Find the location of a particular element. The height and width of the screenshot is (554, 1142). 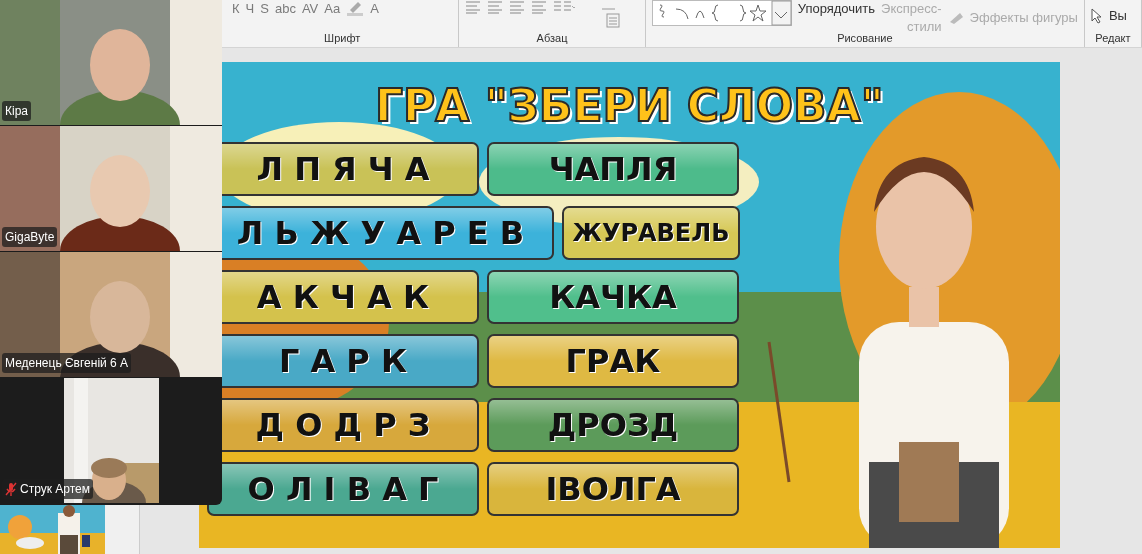

shapes-gallery is located at coordinates (721, 13).